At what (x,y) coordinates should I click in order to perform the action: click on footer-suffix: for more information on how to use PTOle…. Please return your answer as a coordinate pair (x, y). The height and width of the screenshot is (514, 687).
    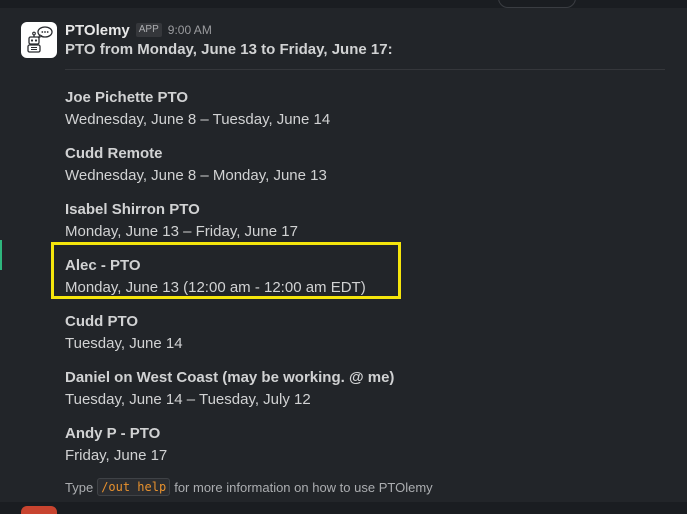
    Looking at the image, I should click on (303, 487).